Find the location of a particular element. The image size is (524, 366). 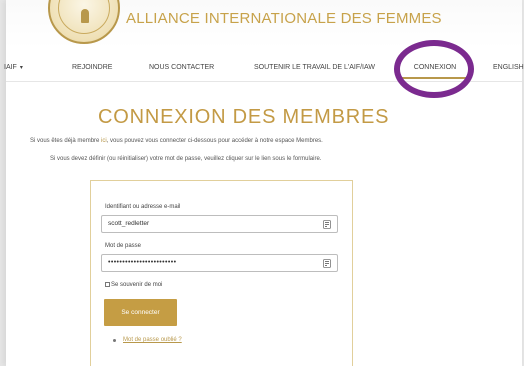

password-field: •••••••••••••••••••••••• is located at coordinates (219, 263).